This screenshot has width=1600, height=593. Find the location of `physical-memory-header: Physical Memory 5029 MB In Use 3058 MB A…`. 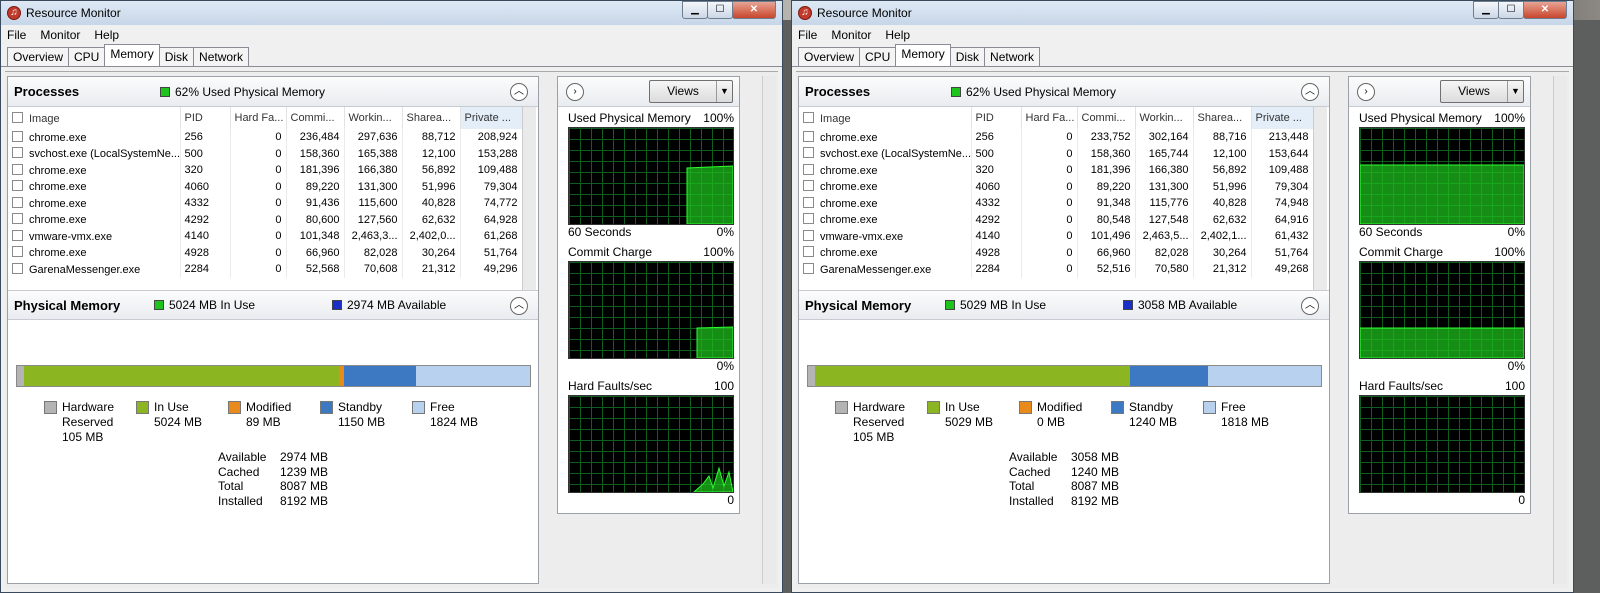

physical-memory-header: Physical Memory 5029 MB In Use 3058 MB A… is located at coordinates (1064, 305).